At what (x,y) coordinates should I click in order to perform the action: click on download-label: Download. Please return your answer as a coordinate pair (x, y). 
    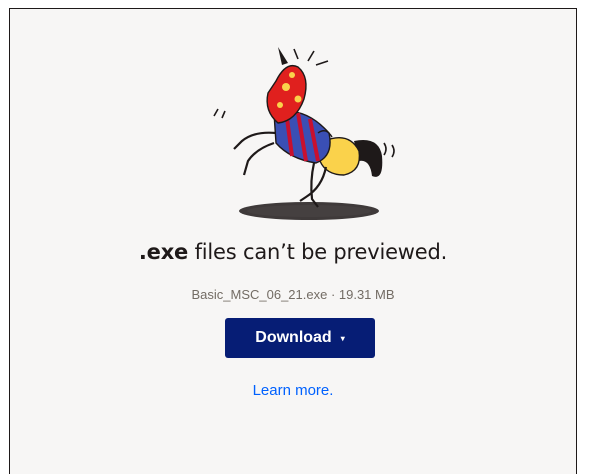
    Looking at the image, I should click on (293, 337).